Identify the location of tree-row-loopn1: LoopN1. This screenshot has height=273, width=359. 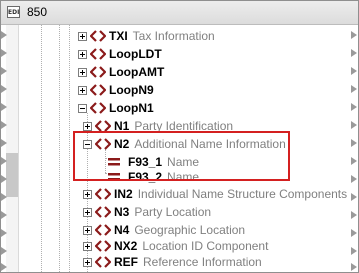
(116, 108).